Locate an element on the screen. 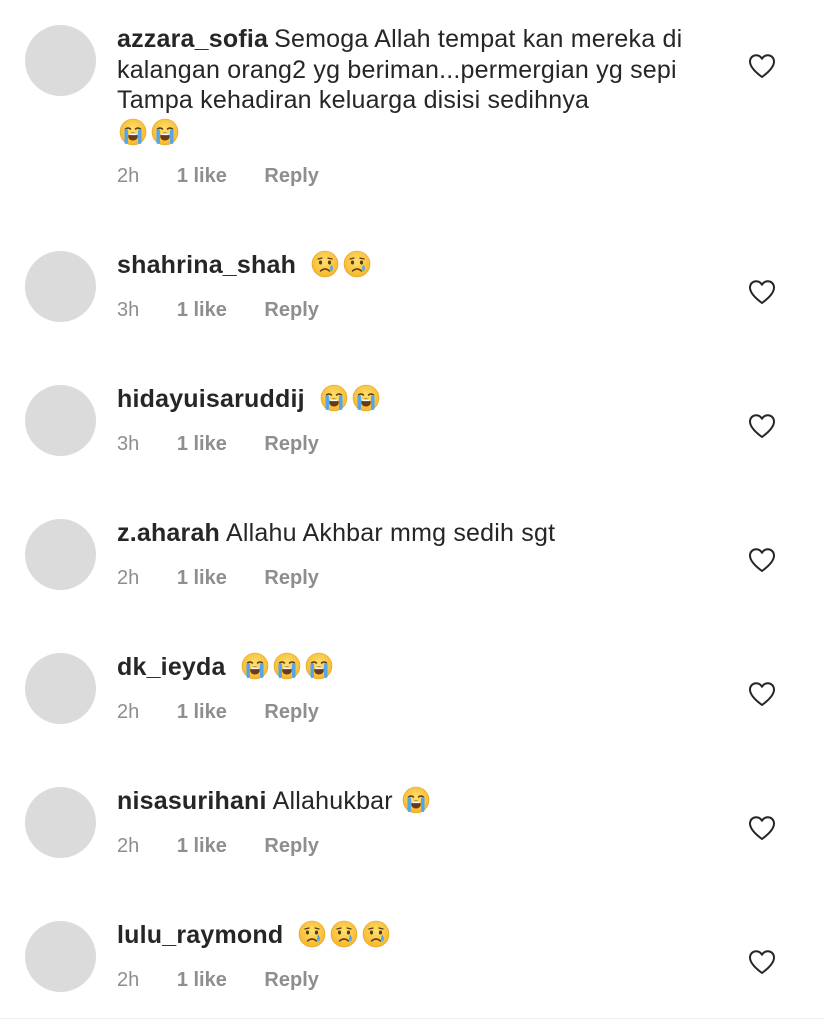 The width and height of the screenshot is (824, 1024). comment-username: shahrina_shah is located at coordinates (206, 265).